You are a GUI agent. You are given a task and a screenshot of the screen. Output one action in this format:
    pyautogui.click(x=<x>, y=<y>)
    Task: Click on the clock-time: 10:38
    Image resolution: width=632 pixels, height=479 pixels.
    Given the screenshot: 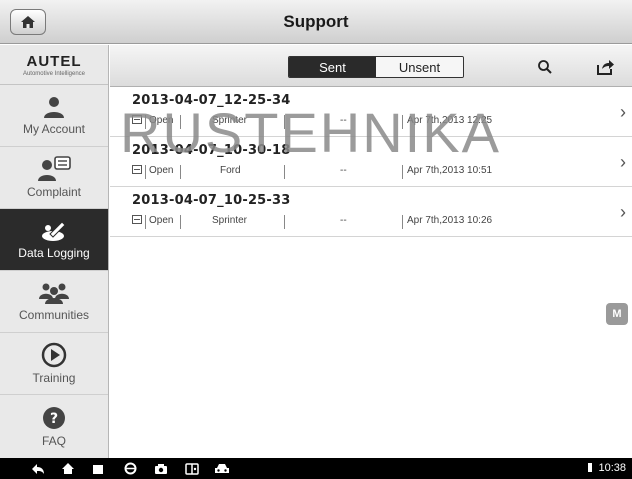 What is the action you would take?
    pyautogui.click(x=612, y=468)
    